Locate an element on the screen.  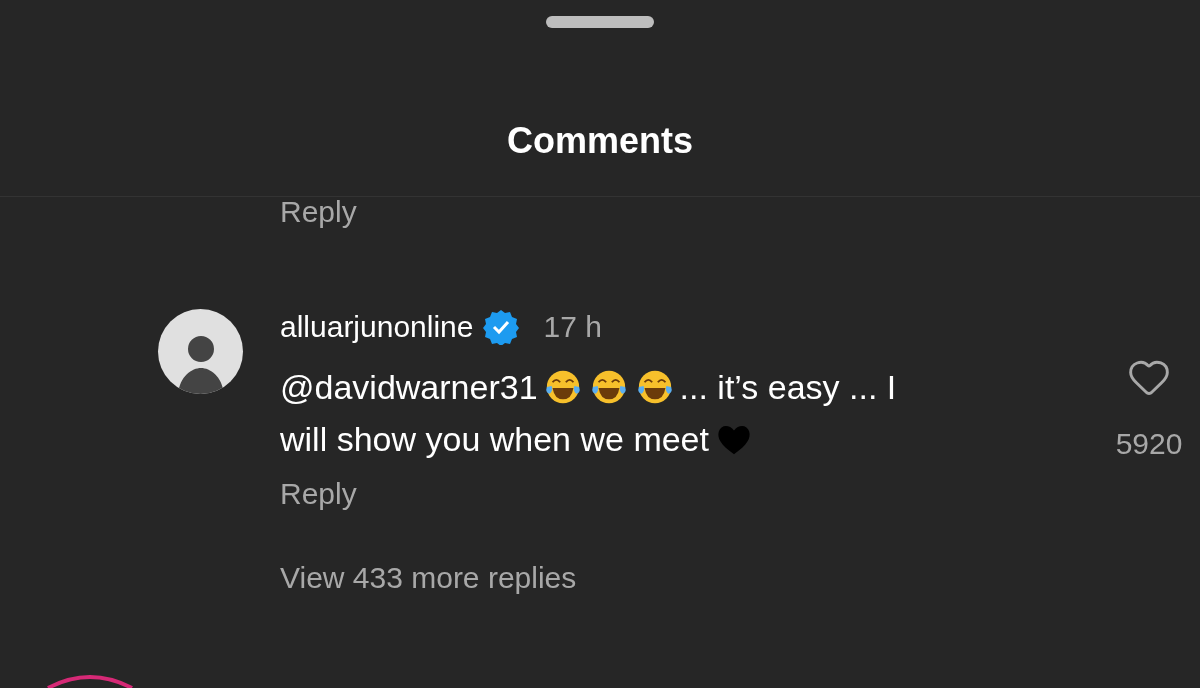
comment-text: @davidwarner31 is located at coordinates (409, 387).